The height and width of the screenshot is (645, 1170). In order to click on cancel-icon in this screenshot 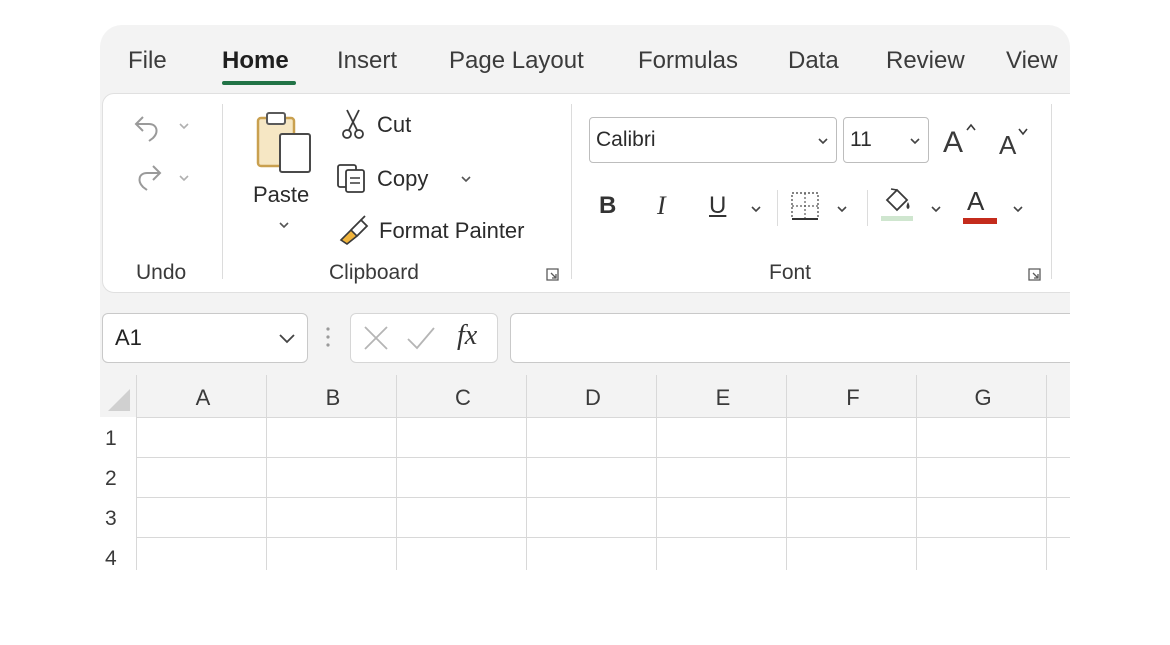, I will do `click(376, 338)`.